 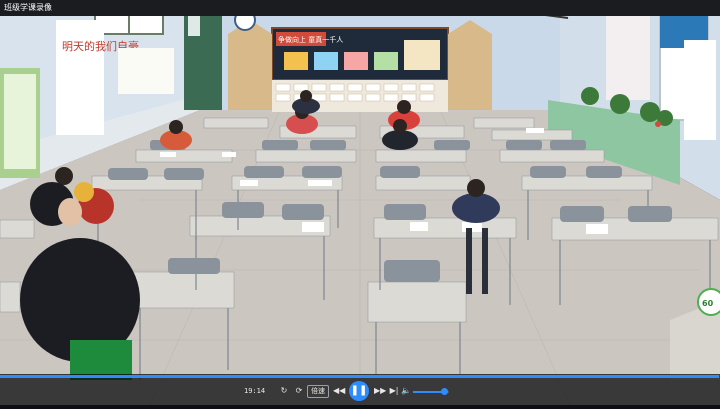 What do you see at coordinates (708, 302) in the screenshot?
I see `status-badge: 60` at bounding box center [708, 302].